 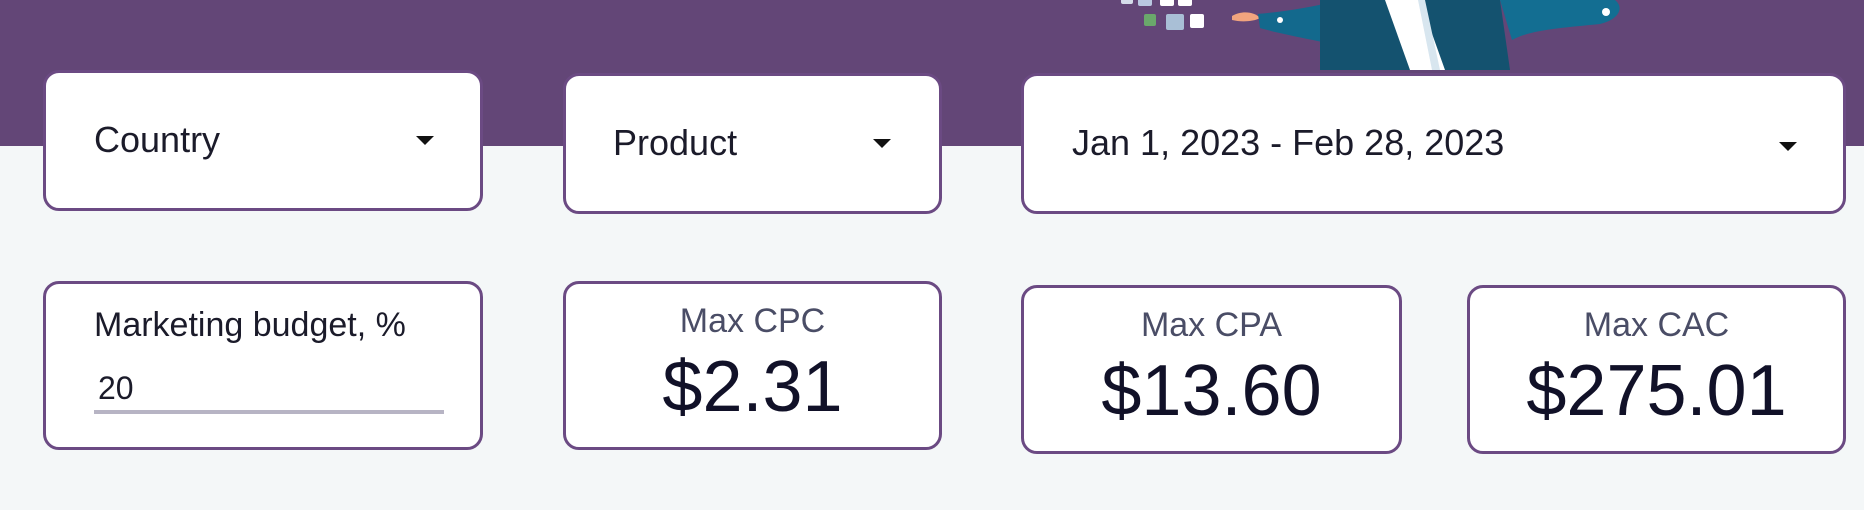 What do you see at coordinates (263, 140) in the screenshot?
I see `country-dropdown: Country` at bounding box center [263, 140].